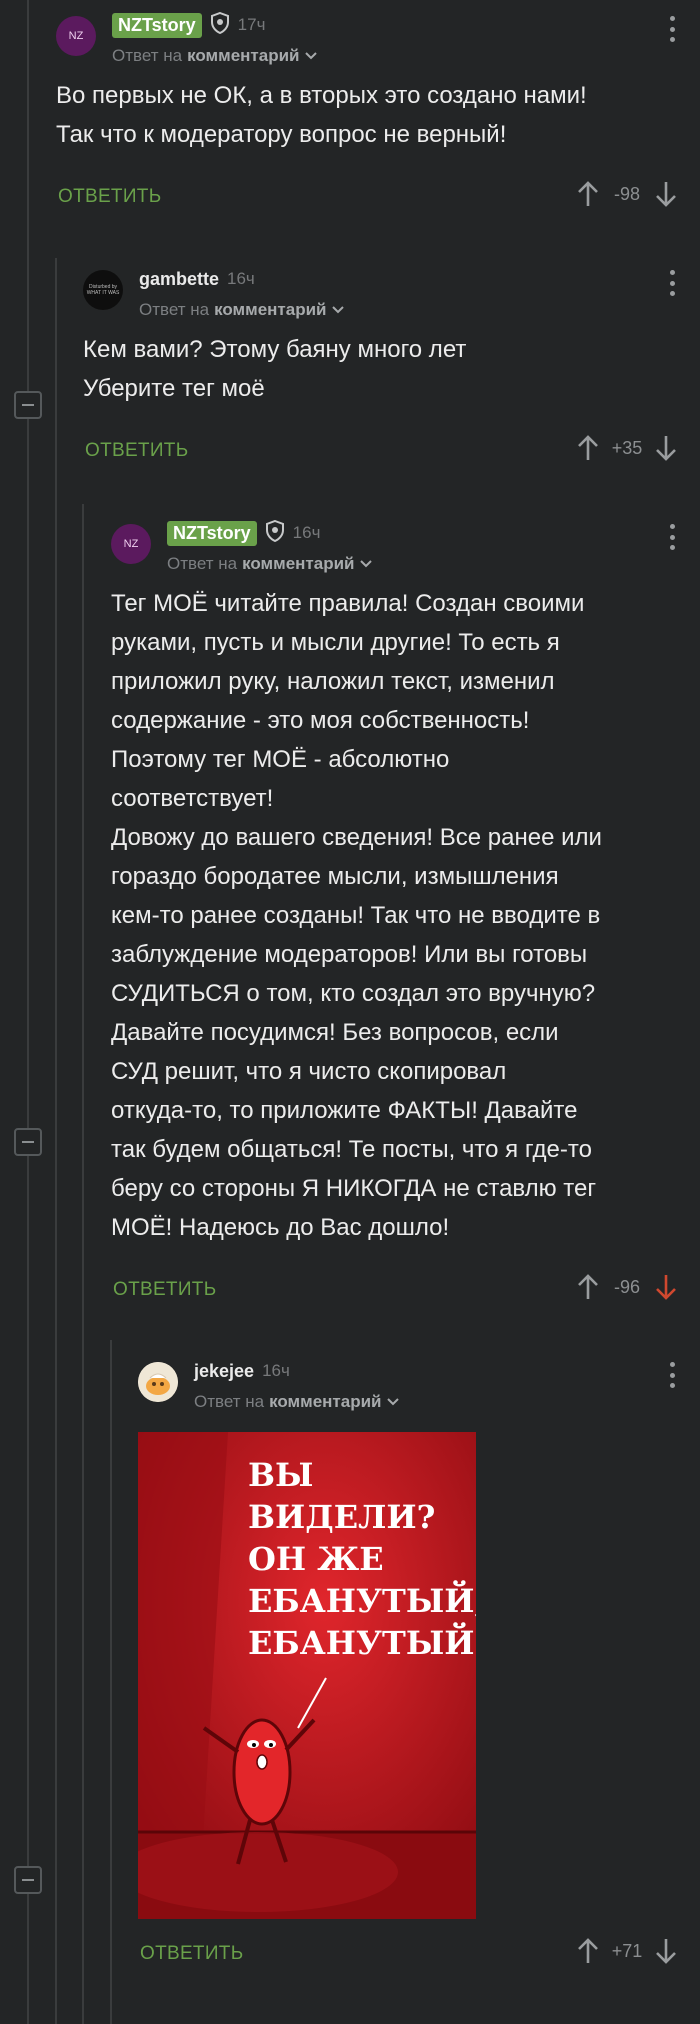 Image resolution: width=700 pixels, height=2024 pixels. What do you see at coordinates (362, 1643) in the screenshot?
I see `meme-line: ЕБАНУТЫЙ!` at bounding box center [362, 1643].